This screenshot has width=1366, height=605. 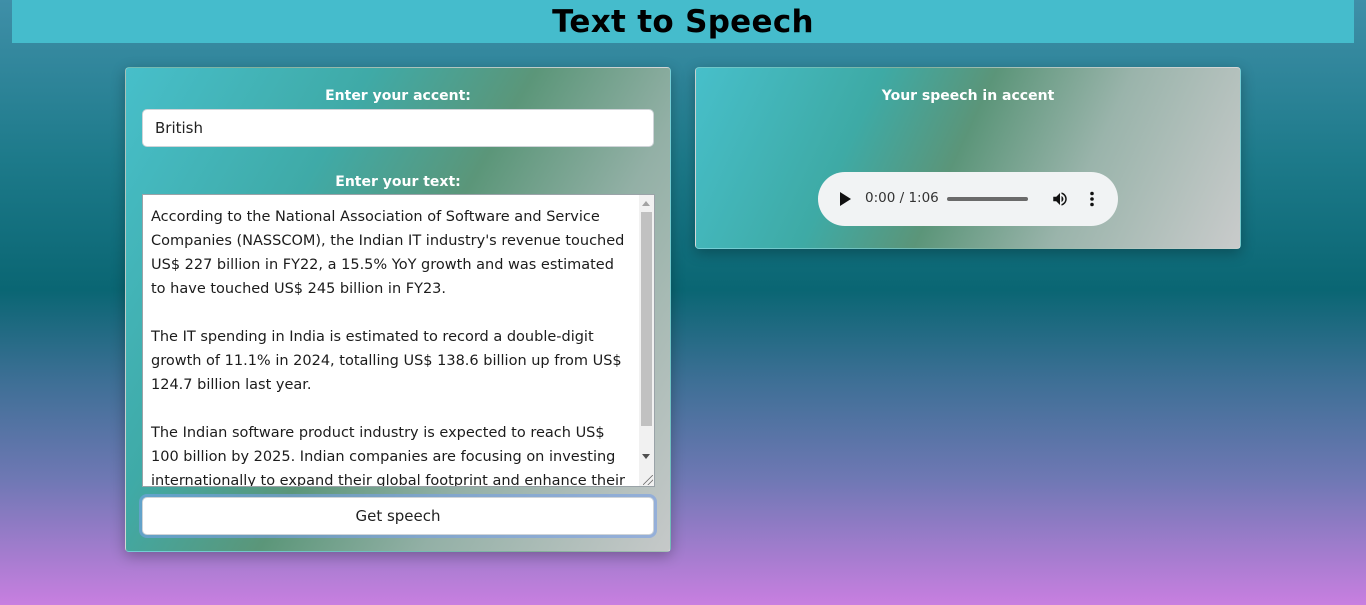 What do you see at coordinates (646, 319) in the screenshot?
I see `scroll-thumb` at bounding box center [646, 319].